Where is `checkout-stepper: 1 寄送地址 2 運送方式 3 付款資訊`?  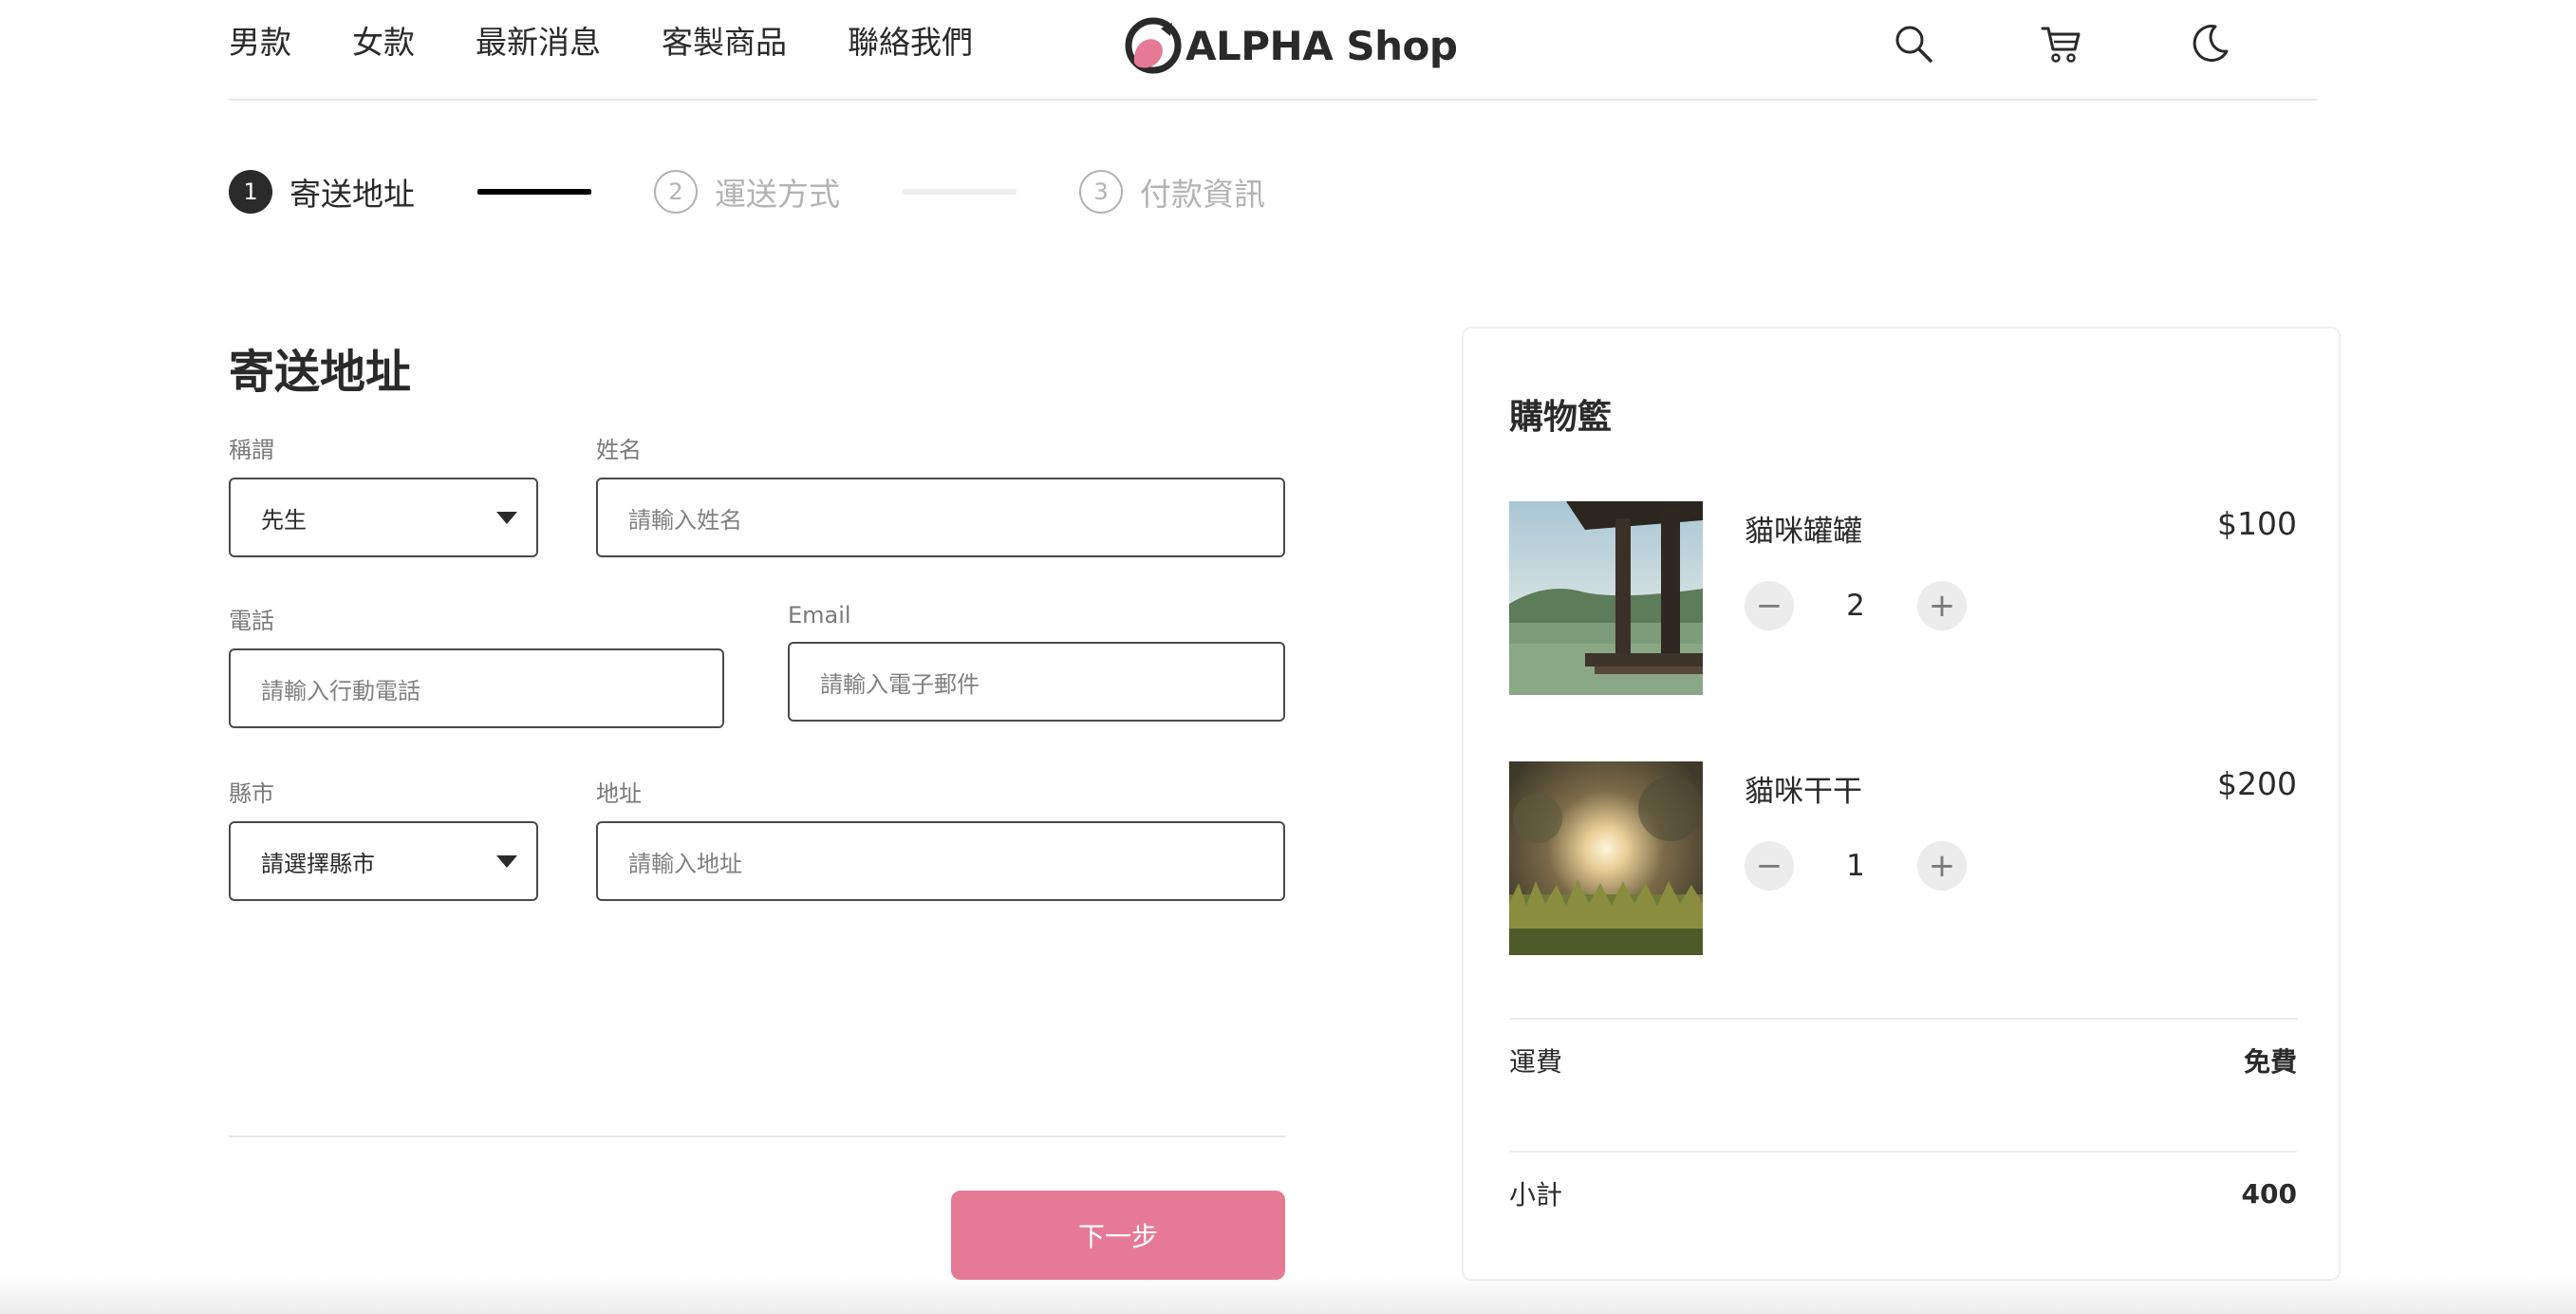
checkout-stepper: 1 寄送地址 2 運送方式 3 付款資訊 is located at coordinates (747, 192).